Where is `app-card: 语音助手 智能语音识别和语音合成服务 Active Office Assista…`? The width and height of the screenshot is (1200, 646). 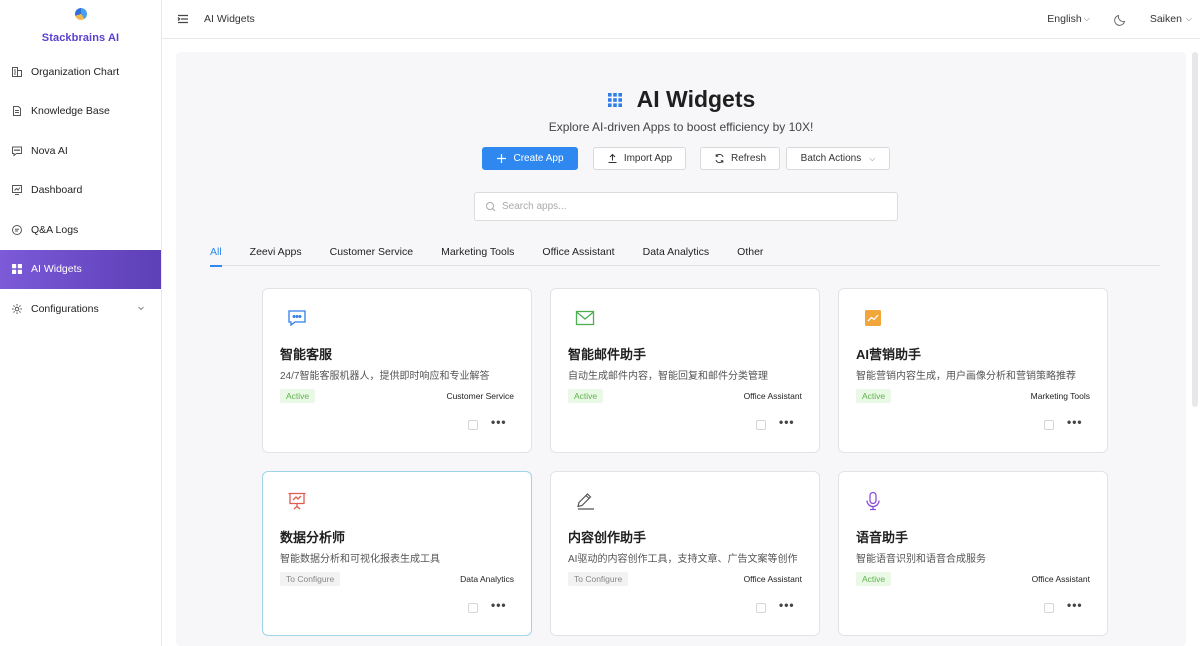
app-card: 语音助手 智能语音识别和语音合成服务 Active Office Assista… is located at coordinates (973, 553).